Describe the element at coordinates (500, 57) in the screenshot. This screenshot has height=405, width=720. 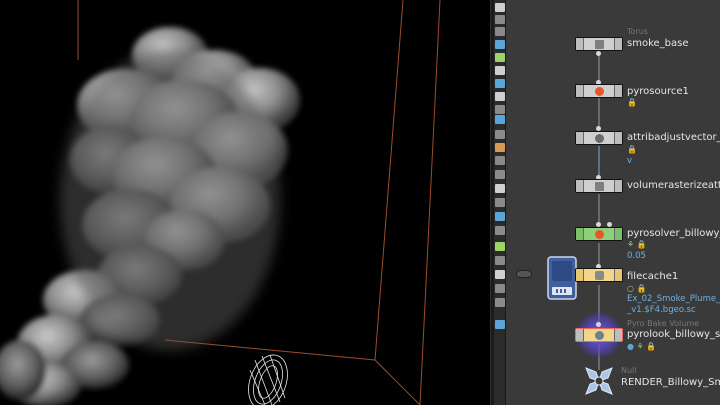
I see `light-tool-icon` at that location.